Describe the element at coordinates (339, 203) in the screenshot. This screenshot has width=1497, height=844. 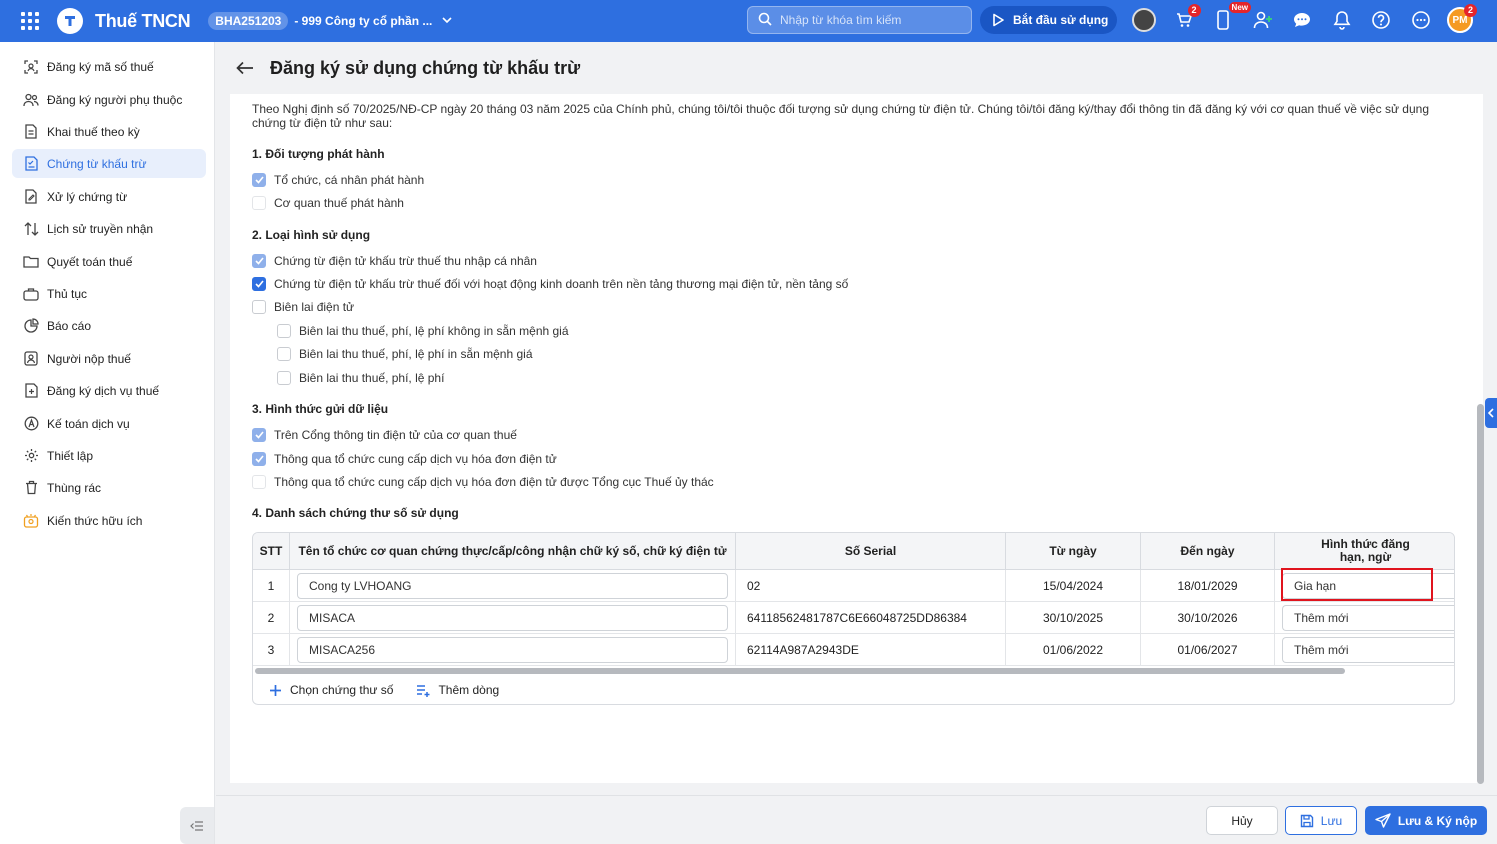
I see `checkbox-label: Cơ quan thuế phát hành` at that location.